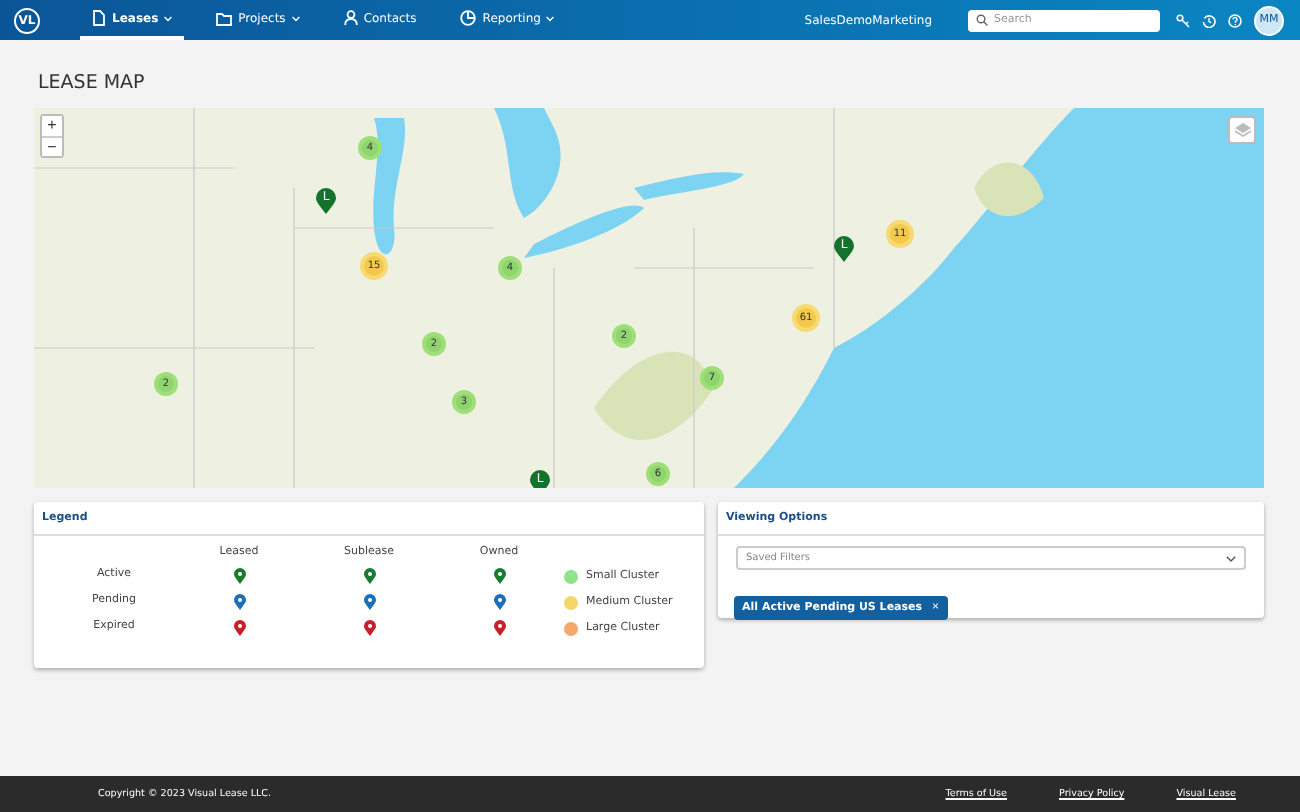  Describe the element at coordinates (1231, 558) in the screenshot. I see `chevron-down-icon` at that location.